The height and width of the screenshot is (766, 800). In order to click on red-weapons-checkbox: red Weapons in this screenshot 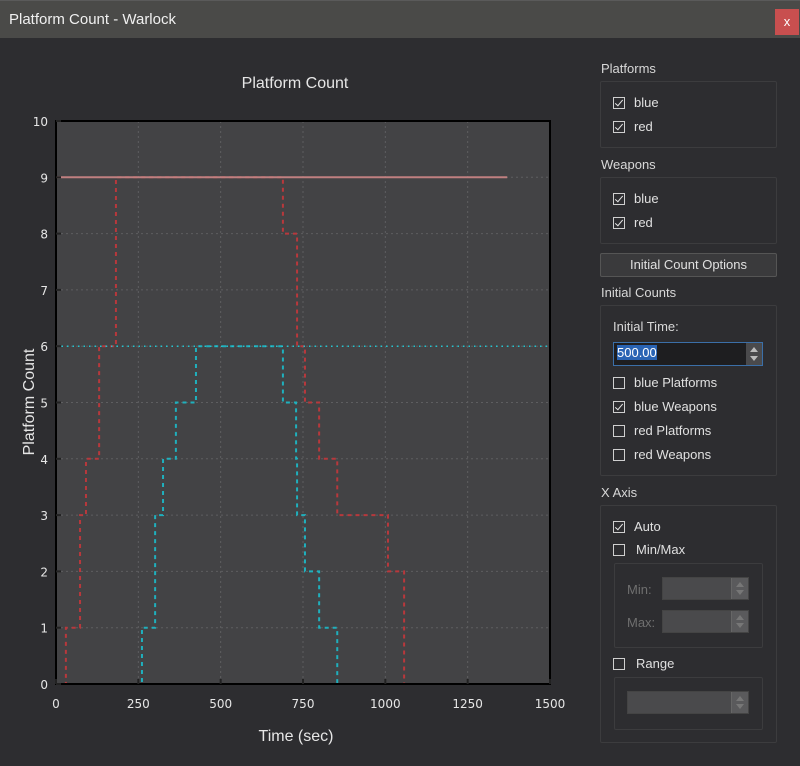, I will do `click(662, 454)`.